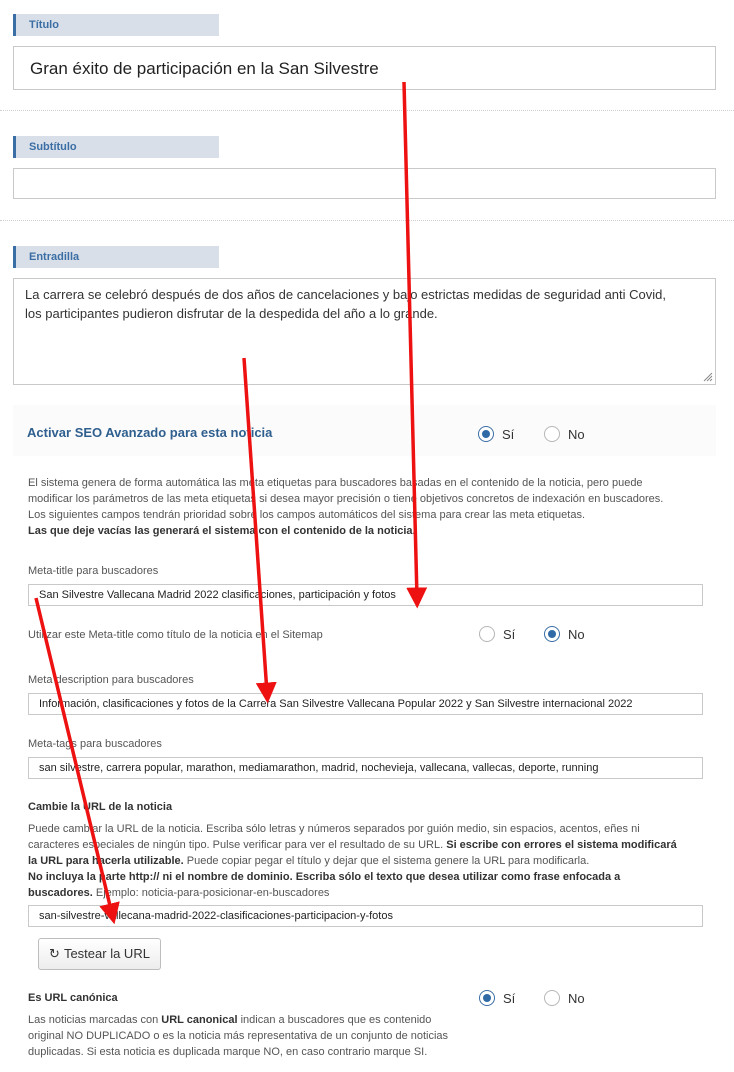  Describe the element at coordinates (576, 998) in the screenshot. I see `canonical-radio-no-label: No` at that location.